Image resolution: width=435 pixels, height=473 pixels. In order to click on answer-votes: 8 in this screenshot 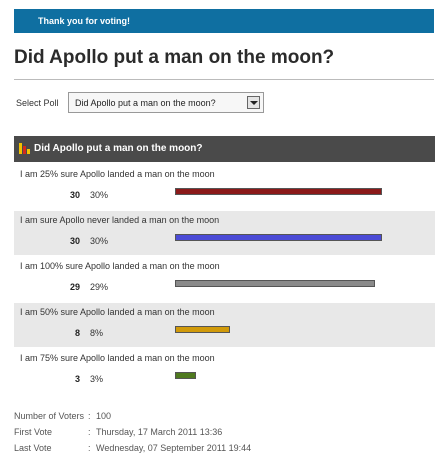, I will do `click(77, 333)`.